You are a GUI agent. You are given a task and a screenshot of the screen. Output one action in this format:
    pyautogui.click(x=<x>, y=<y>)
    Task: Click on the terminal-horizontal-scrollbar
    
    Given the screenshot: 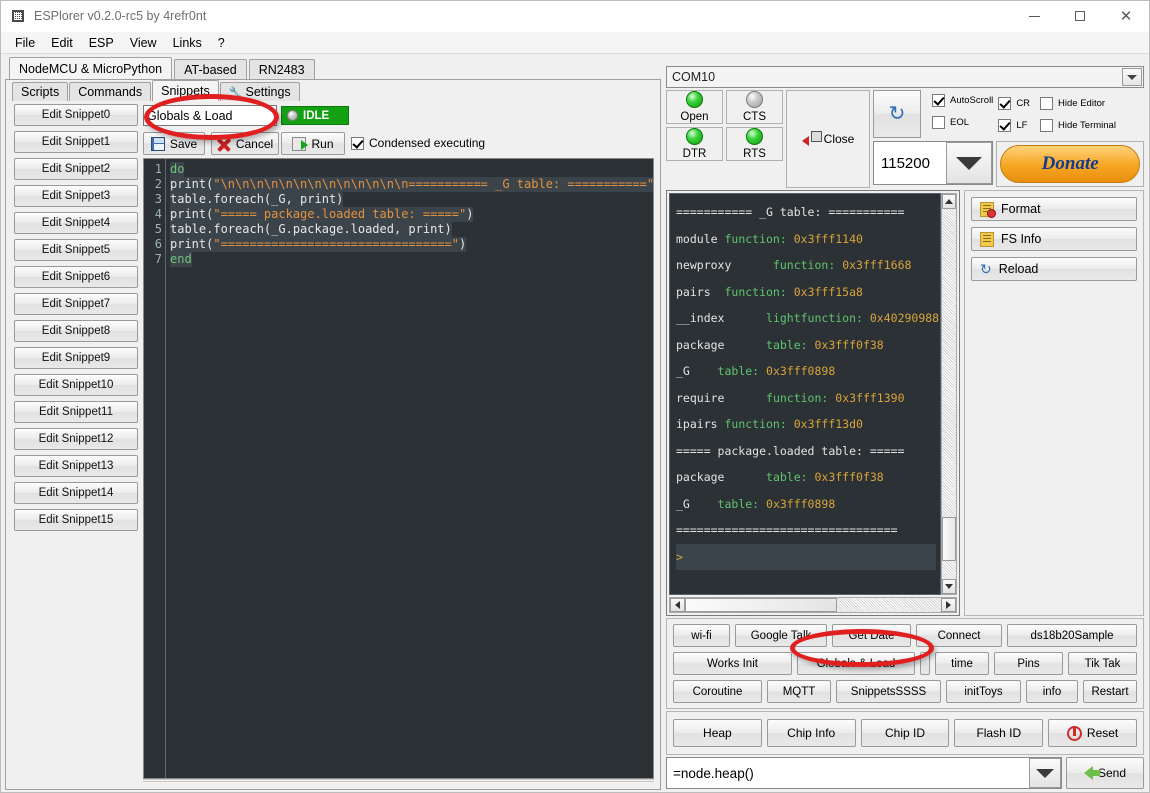 What is the action you would take?
    pyautogui.click(x=813, y=605)
    